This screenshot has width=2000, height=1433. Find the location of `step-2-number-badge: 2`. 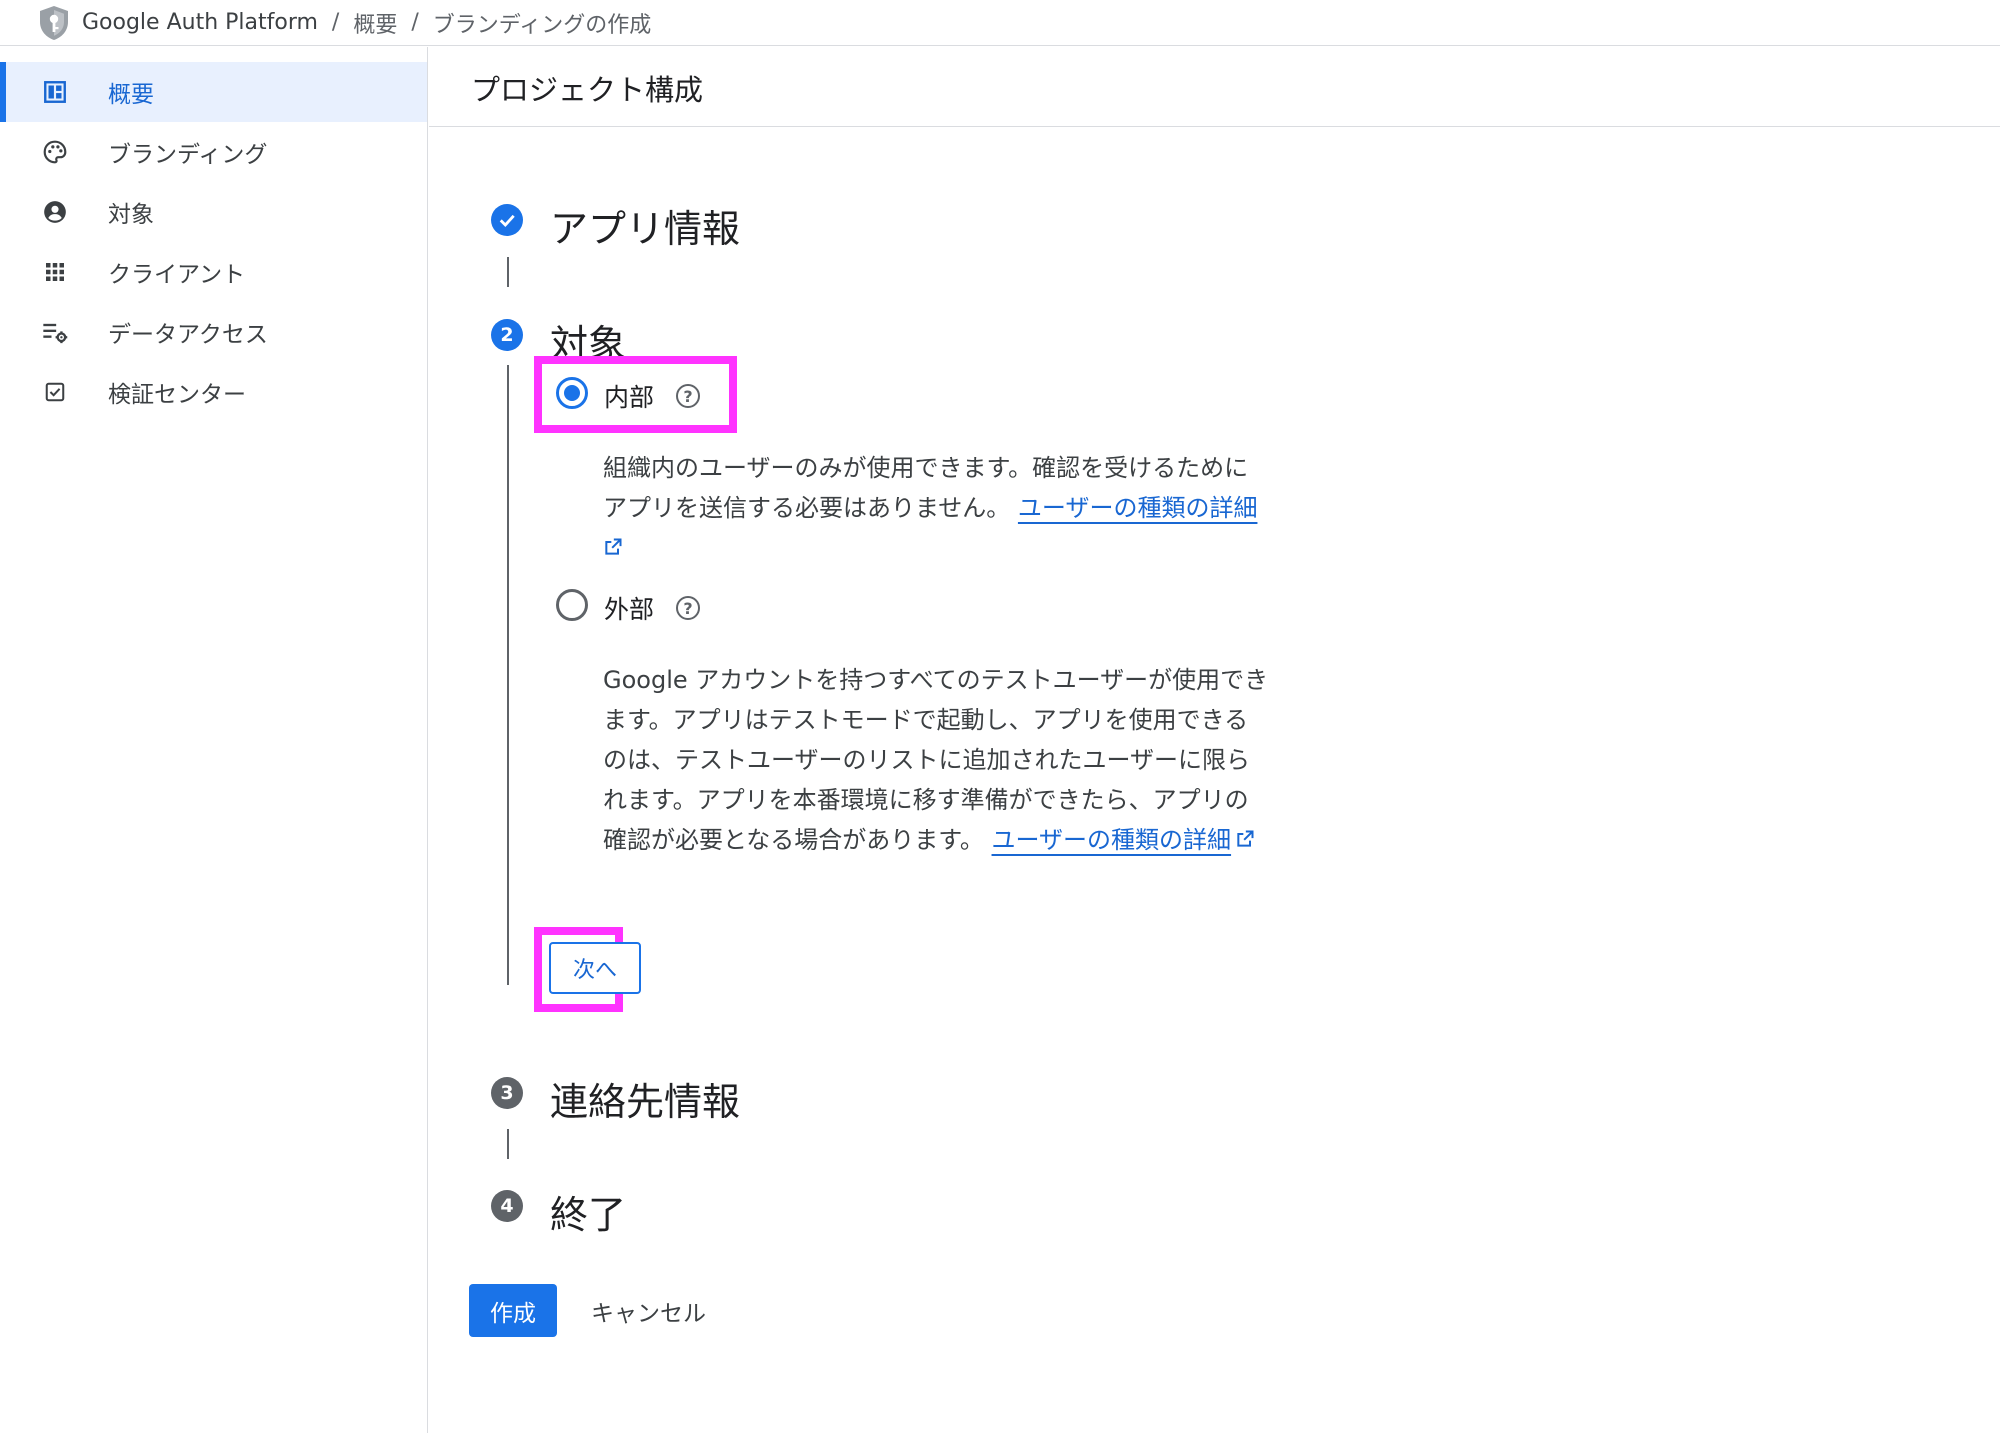

step-2-number-badge: 2 is located at coordinates (507, 335).